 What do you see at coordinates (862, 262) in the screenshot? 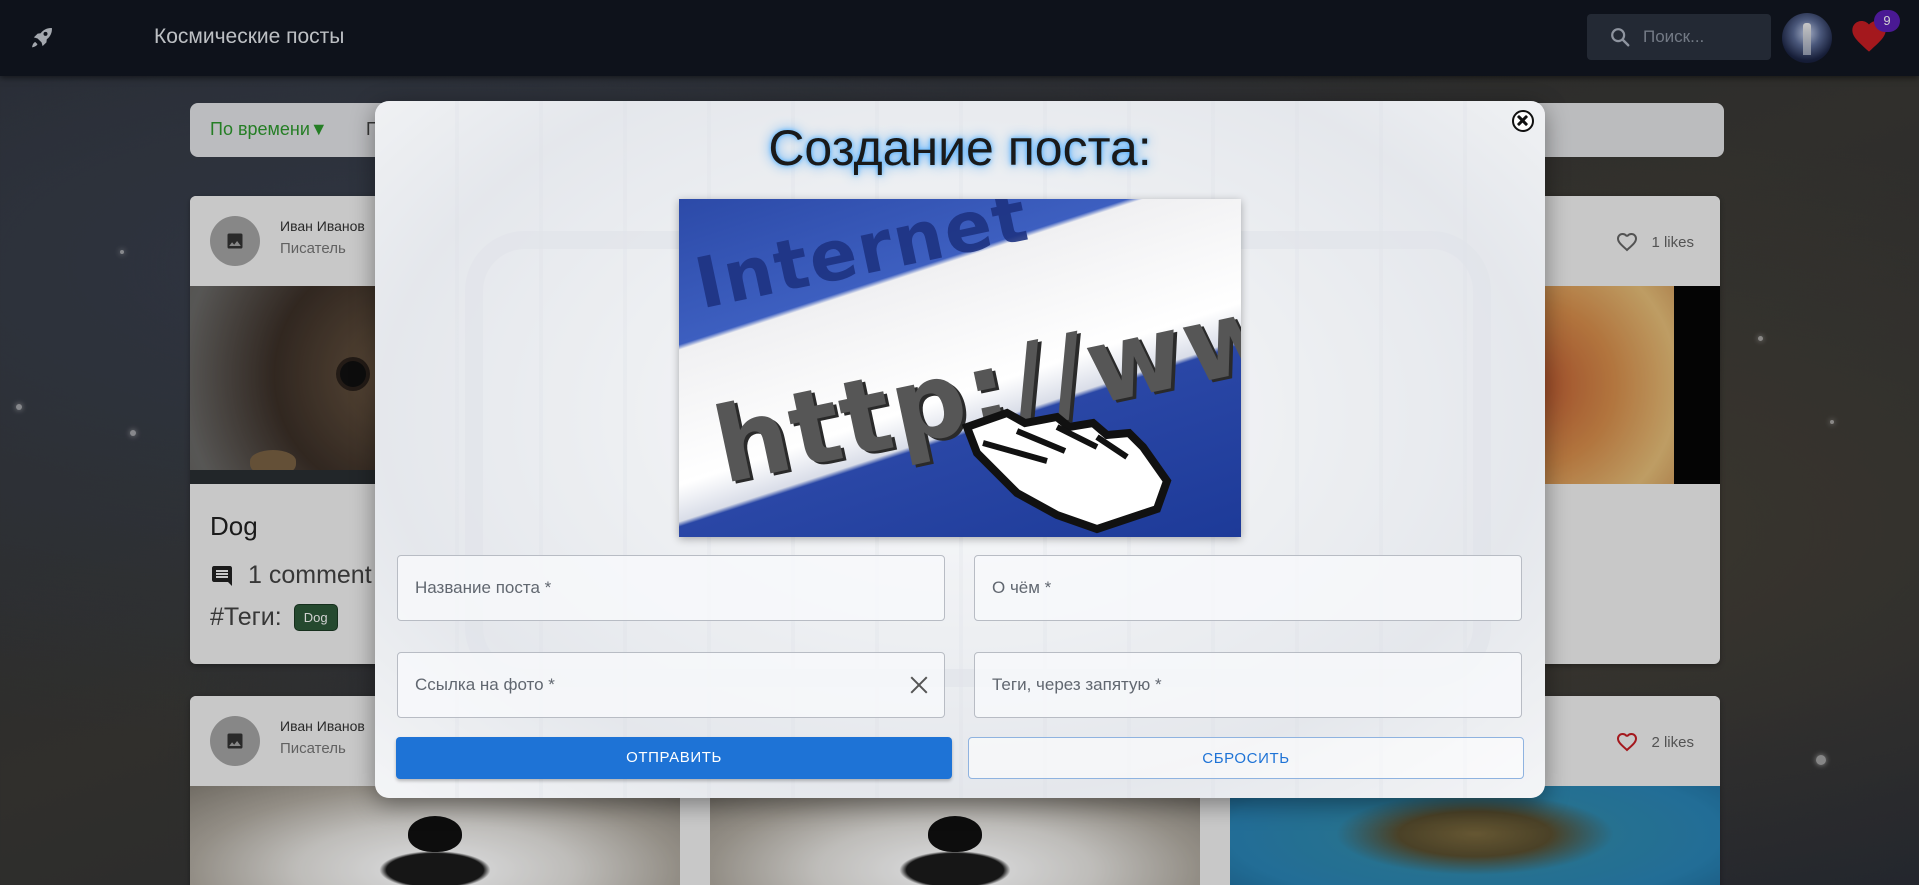
I see `preview-text: Internet` at bounding box center [862, 262].